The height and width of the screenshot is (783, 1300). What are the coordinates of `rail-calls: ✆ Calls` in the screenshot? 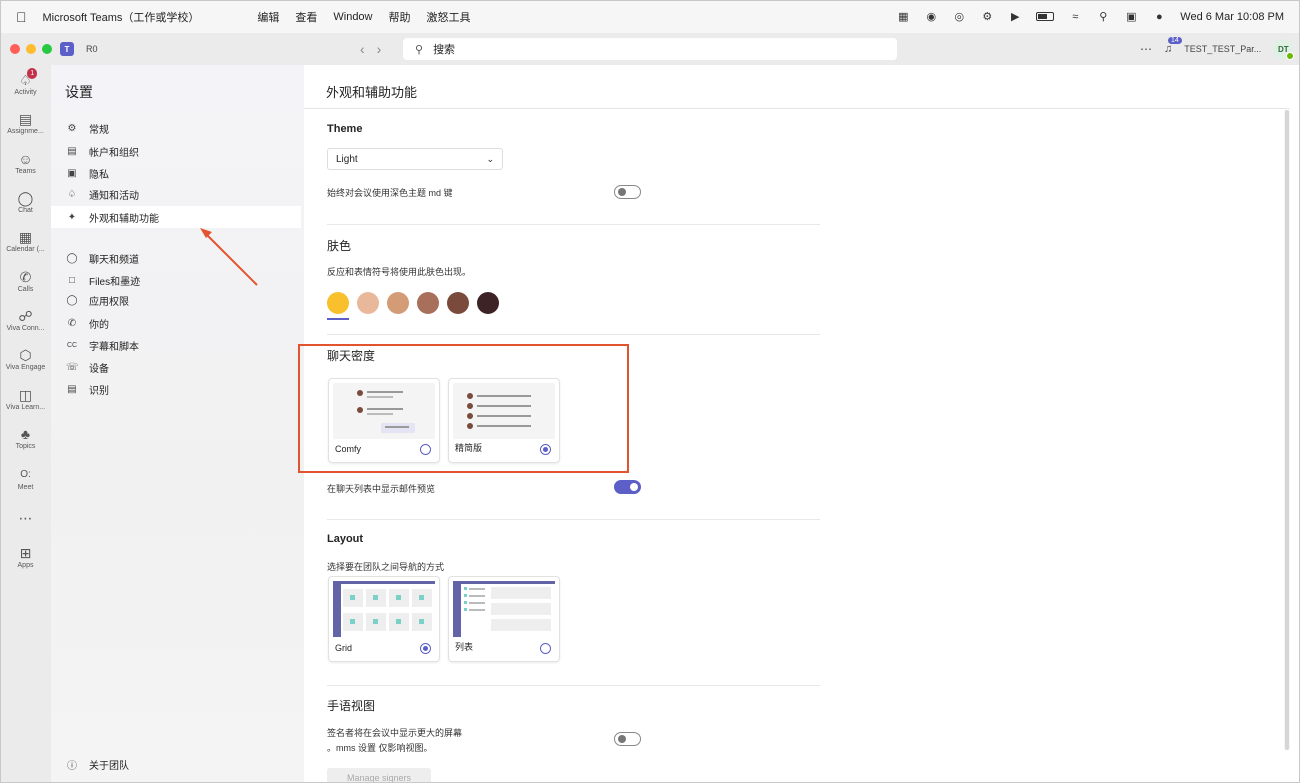 It's located at (25, 280).